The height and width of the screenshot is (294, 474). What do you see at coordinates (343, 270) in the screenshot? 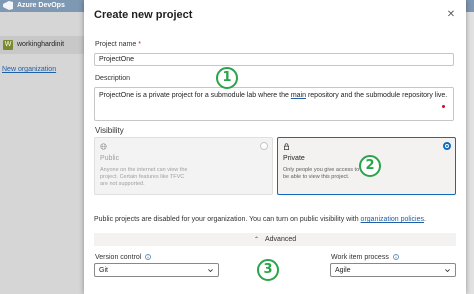
I see `work-item-process-value: Agile` at bounding box center [343, 270].